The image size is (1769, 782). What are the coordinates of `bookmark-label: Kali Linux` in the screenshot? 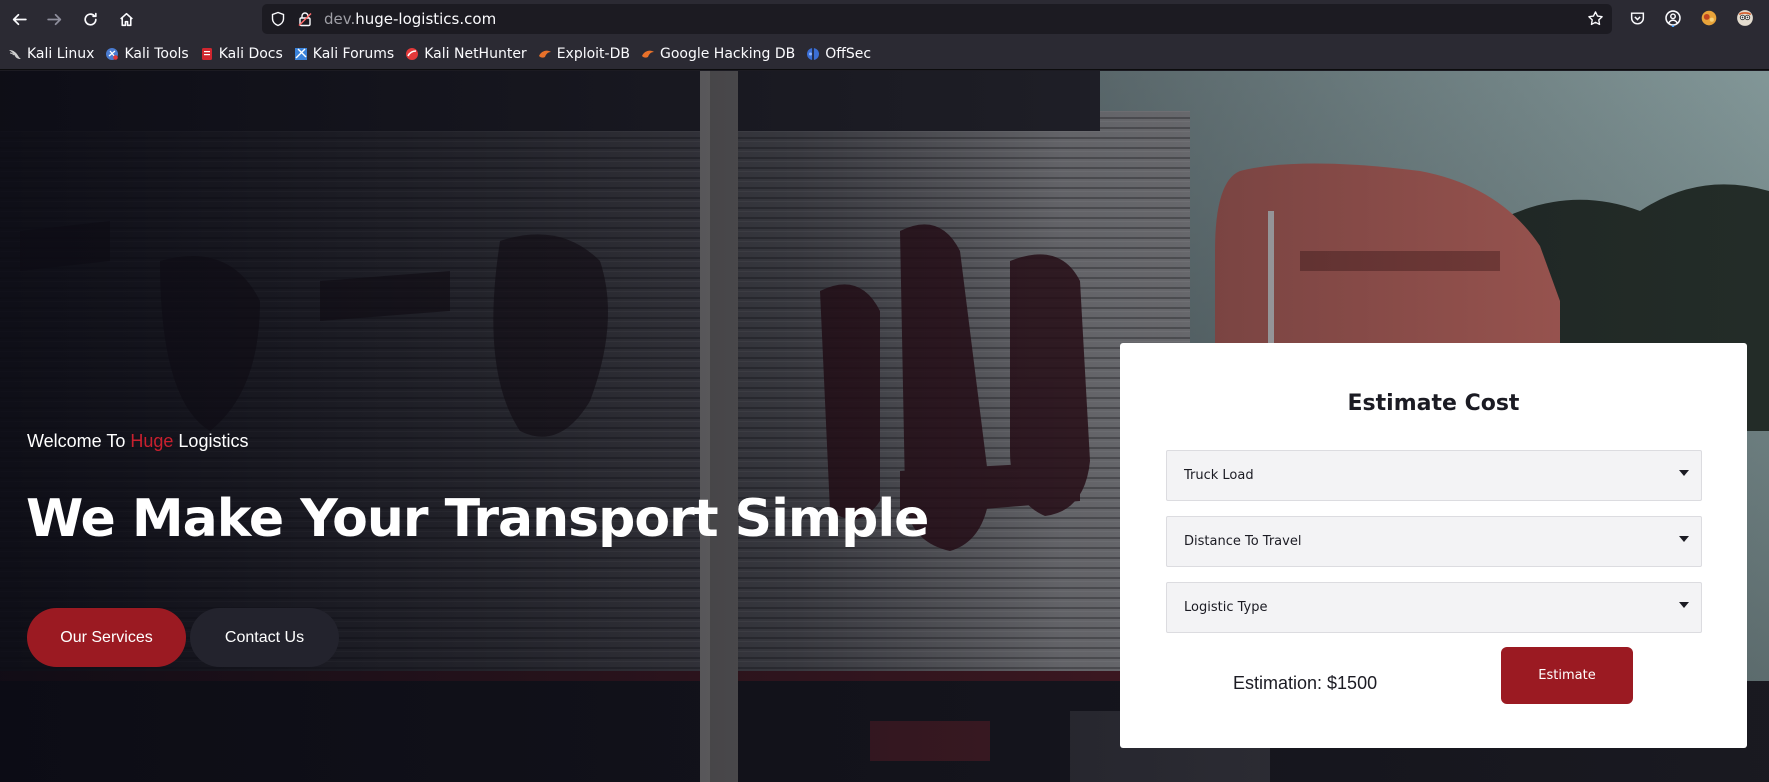 It's located at (61, 53).